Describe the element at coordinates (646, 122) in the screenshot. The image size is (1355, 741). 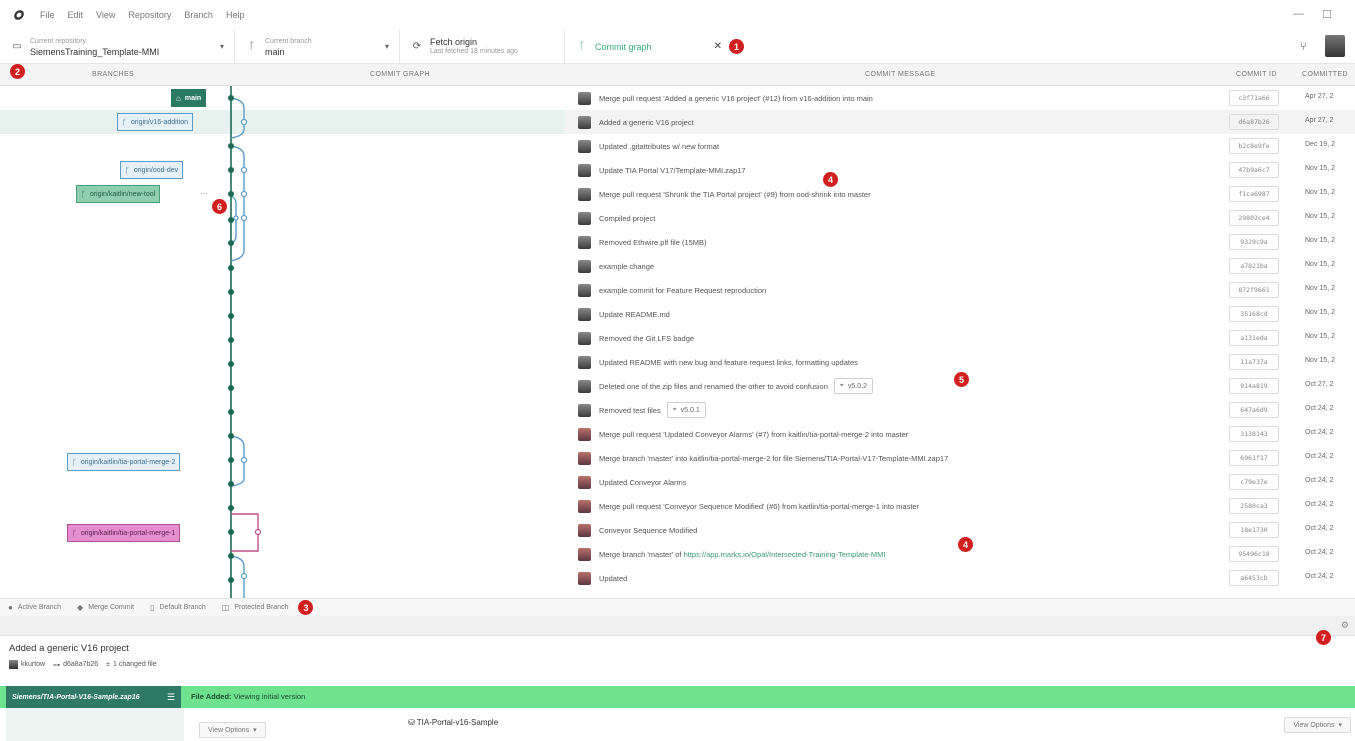
I see `commit-message: Added a generic V16 project` at that location.